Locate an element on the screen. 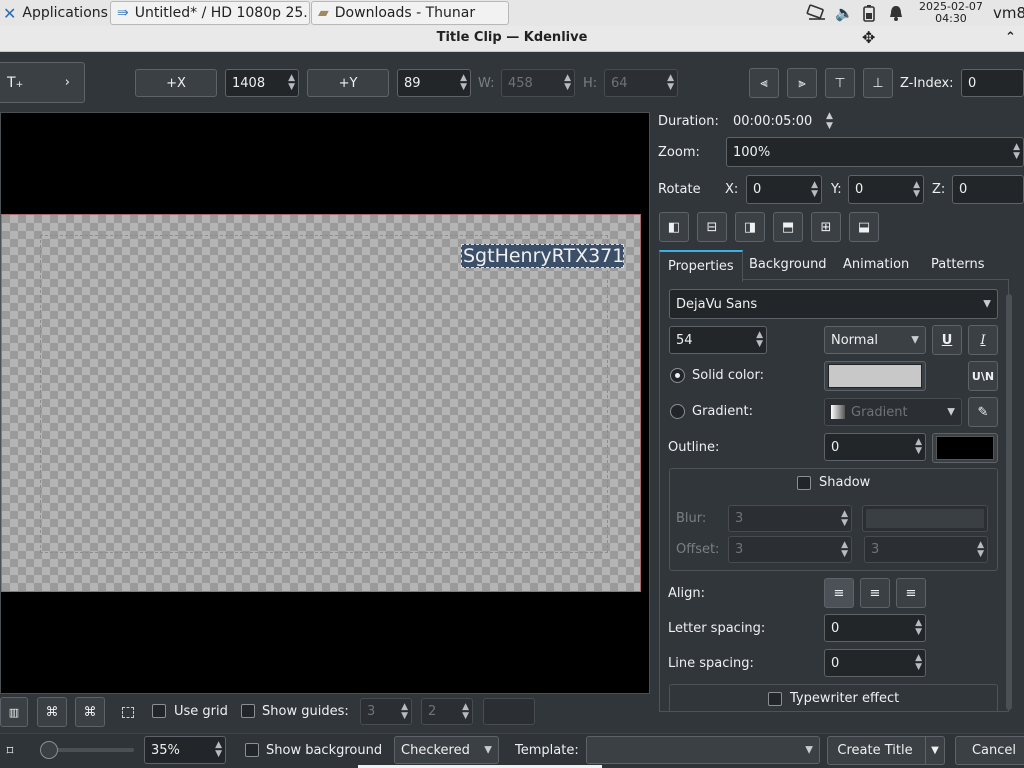 This screenshot has width=1024, height=768. select-all-items-button: ⌘ is located at coordinates (52, 712).